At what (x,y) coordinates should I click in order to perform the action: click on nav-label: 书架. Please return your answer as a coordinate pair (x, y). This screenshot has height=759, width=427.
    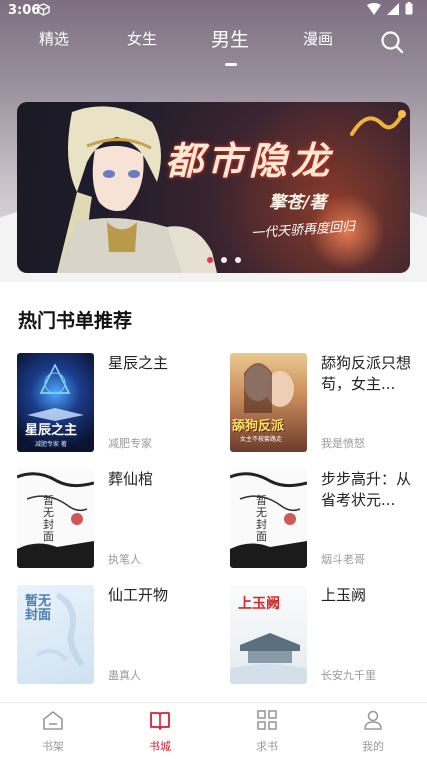
    Looking at the image, I should click on (53, 746).